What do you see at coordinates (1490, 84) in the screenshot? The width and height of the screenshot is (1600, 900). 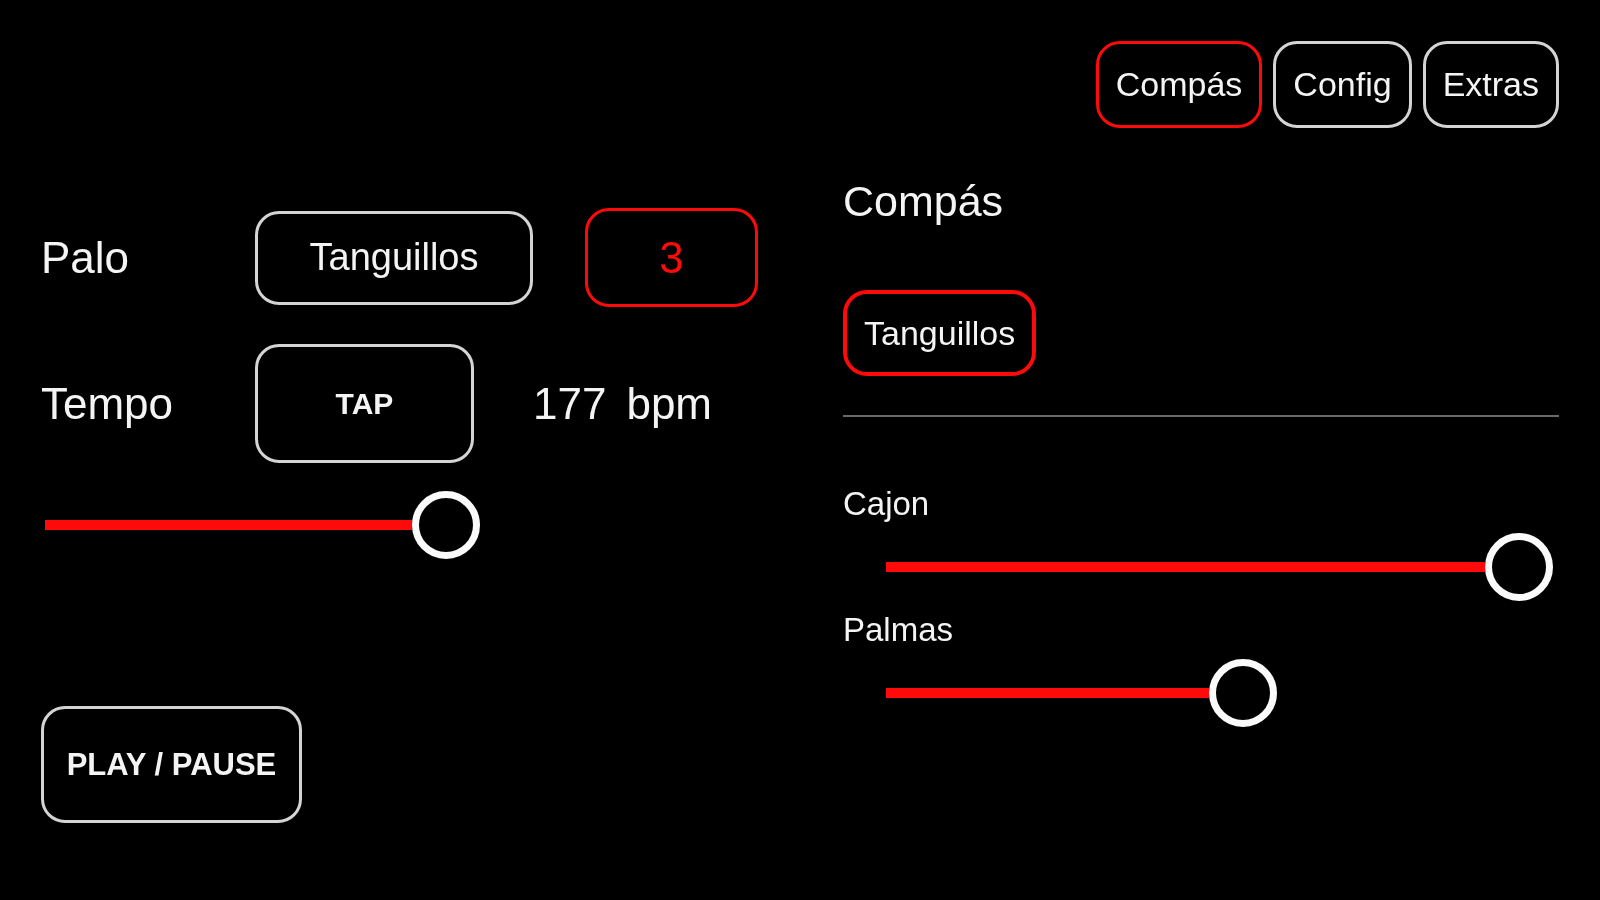 I see `tab: Extras` at bounding box center [1490, 84].